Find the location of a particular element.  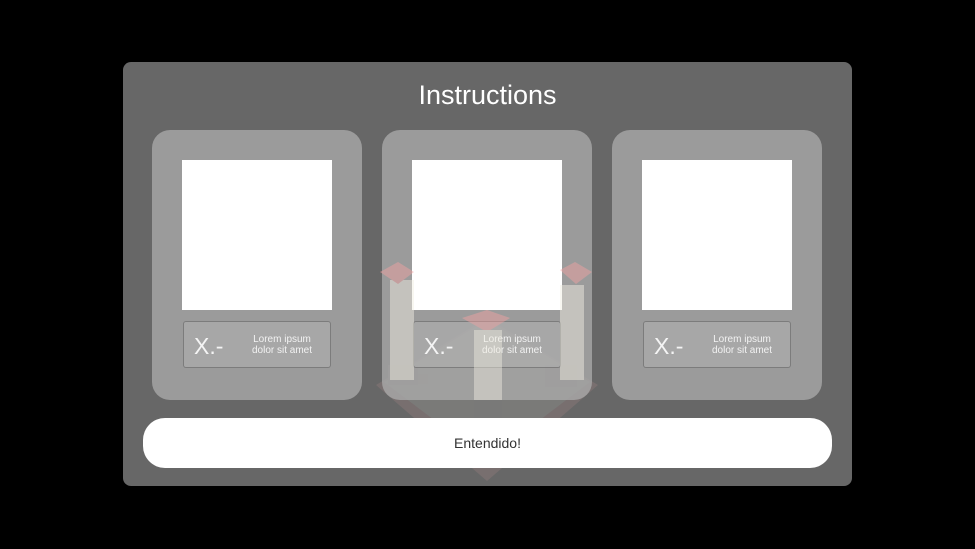

instruction-caption-1: X.- Lorem ipsum dolor sit amet is located at coordinates (257, 344).